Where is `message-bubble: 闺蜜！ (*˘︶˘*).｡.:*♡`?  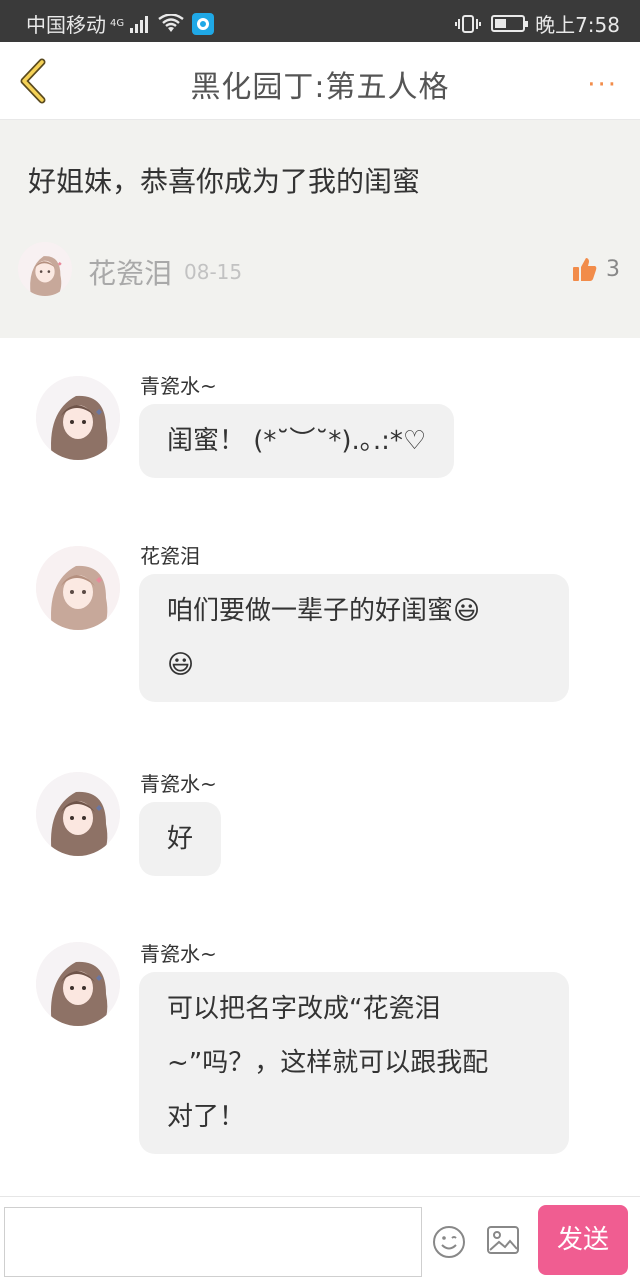 message-bubble: 闺蜜！ (*˘︶˘*).｡.:*♡ is located at coordinates (297, 441).